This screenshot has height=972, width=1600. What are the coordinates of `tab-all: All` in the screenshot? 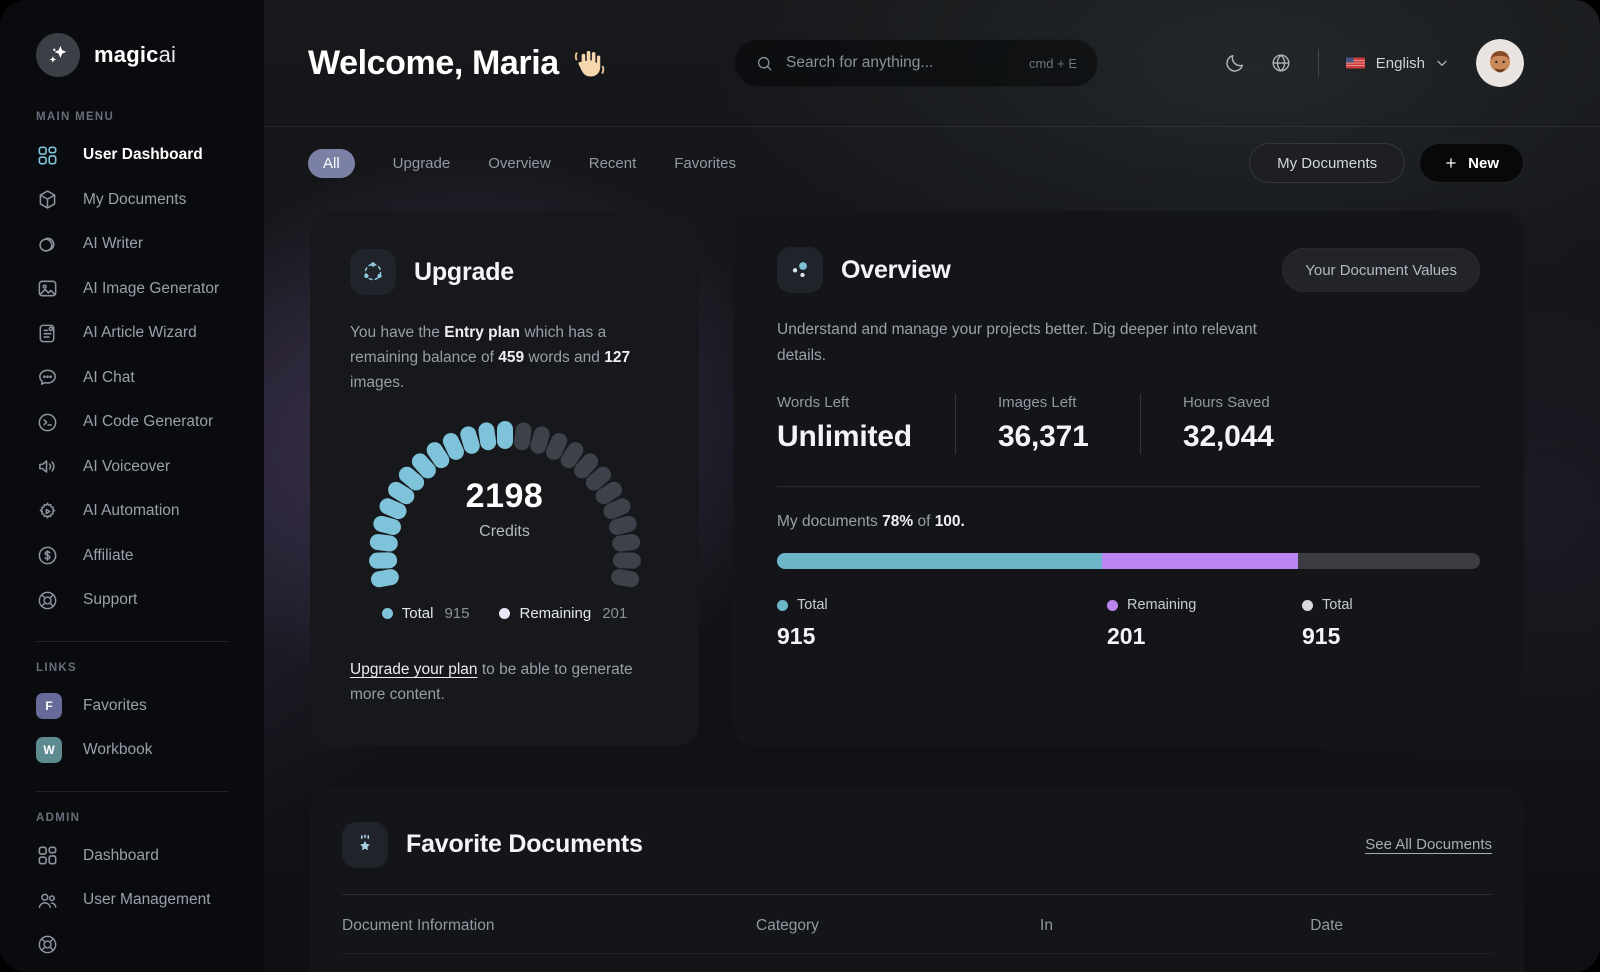 It's located at (331, 163).